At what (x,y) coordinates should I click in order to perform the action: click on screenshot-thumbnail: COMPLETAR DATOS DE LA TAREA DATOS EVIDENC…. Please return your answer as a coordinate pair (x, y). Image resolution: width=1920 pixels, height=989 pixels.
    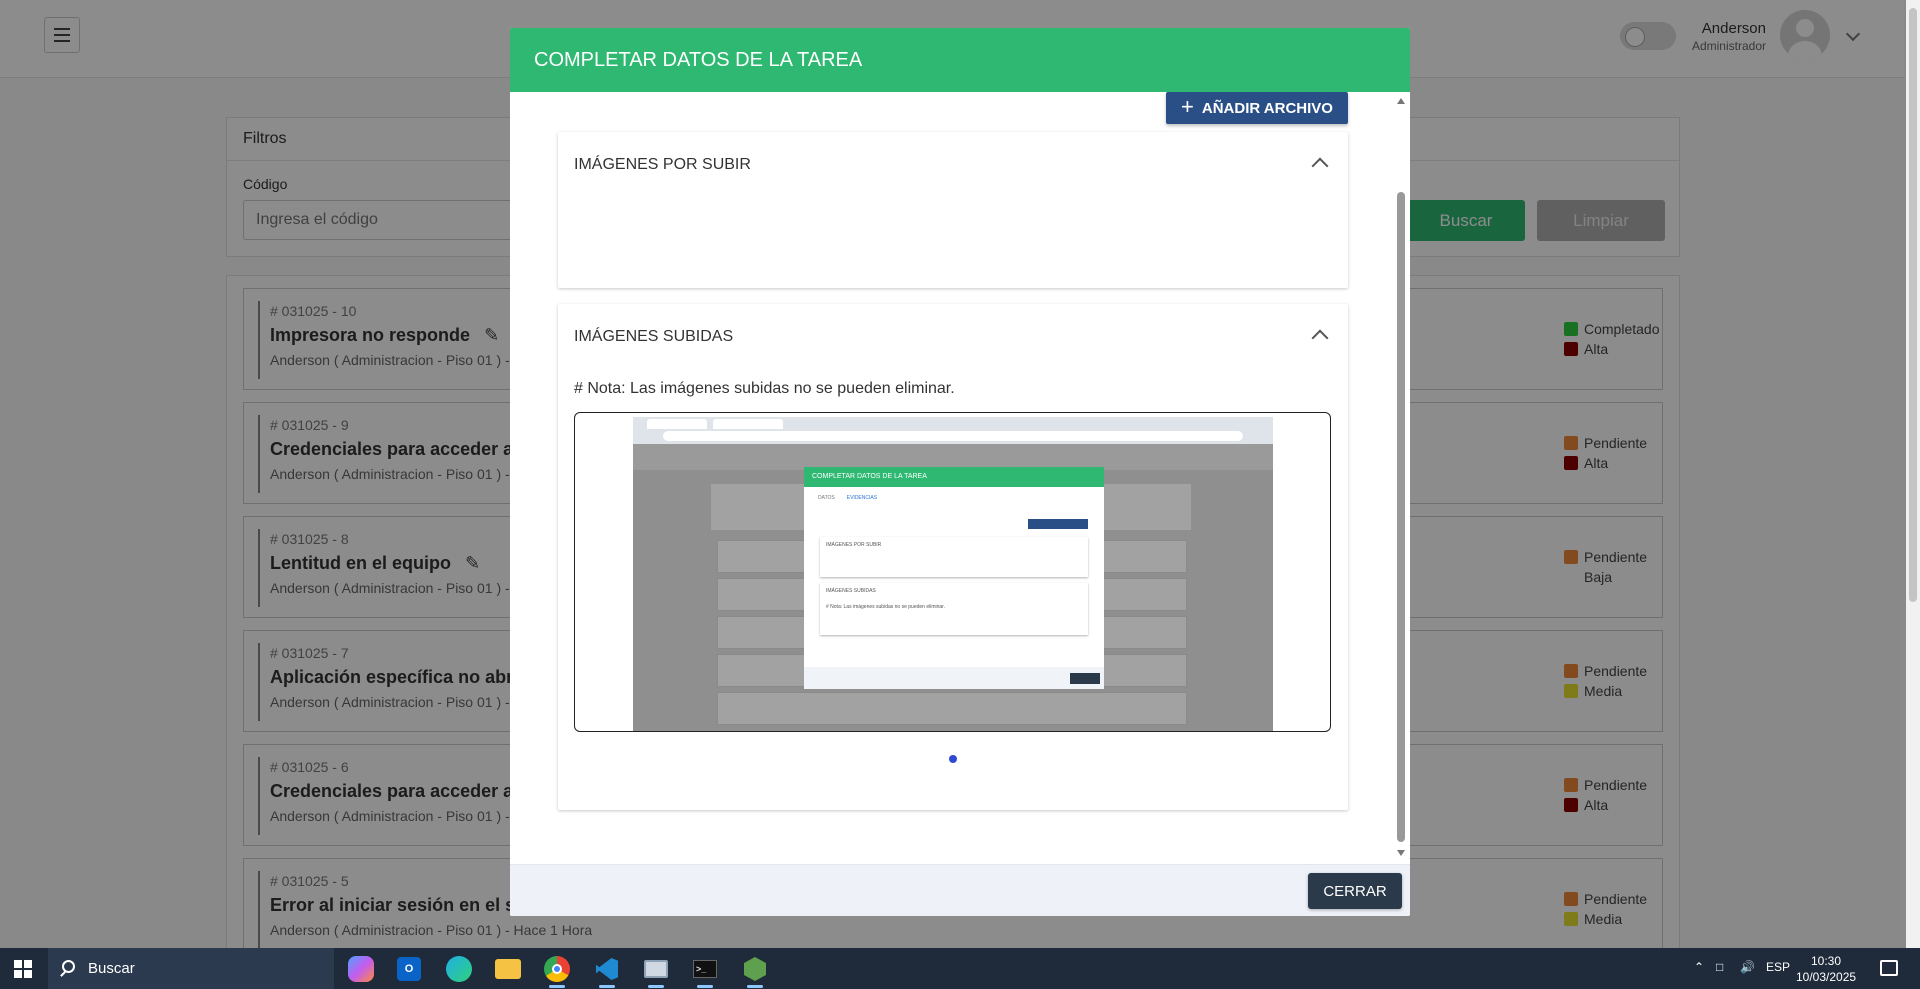
    Looking at the image, I should click on (953, 574).